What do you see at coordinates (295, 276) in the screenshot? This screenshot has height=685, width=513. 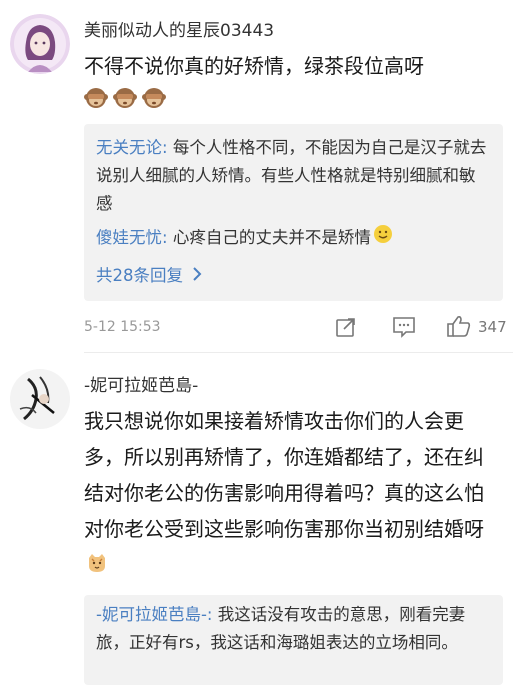 I see `more-replies-link: 共28条回复` at bounding box center [295, 276].